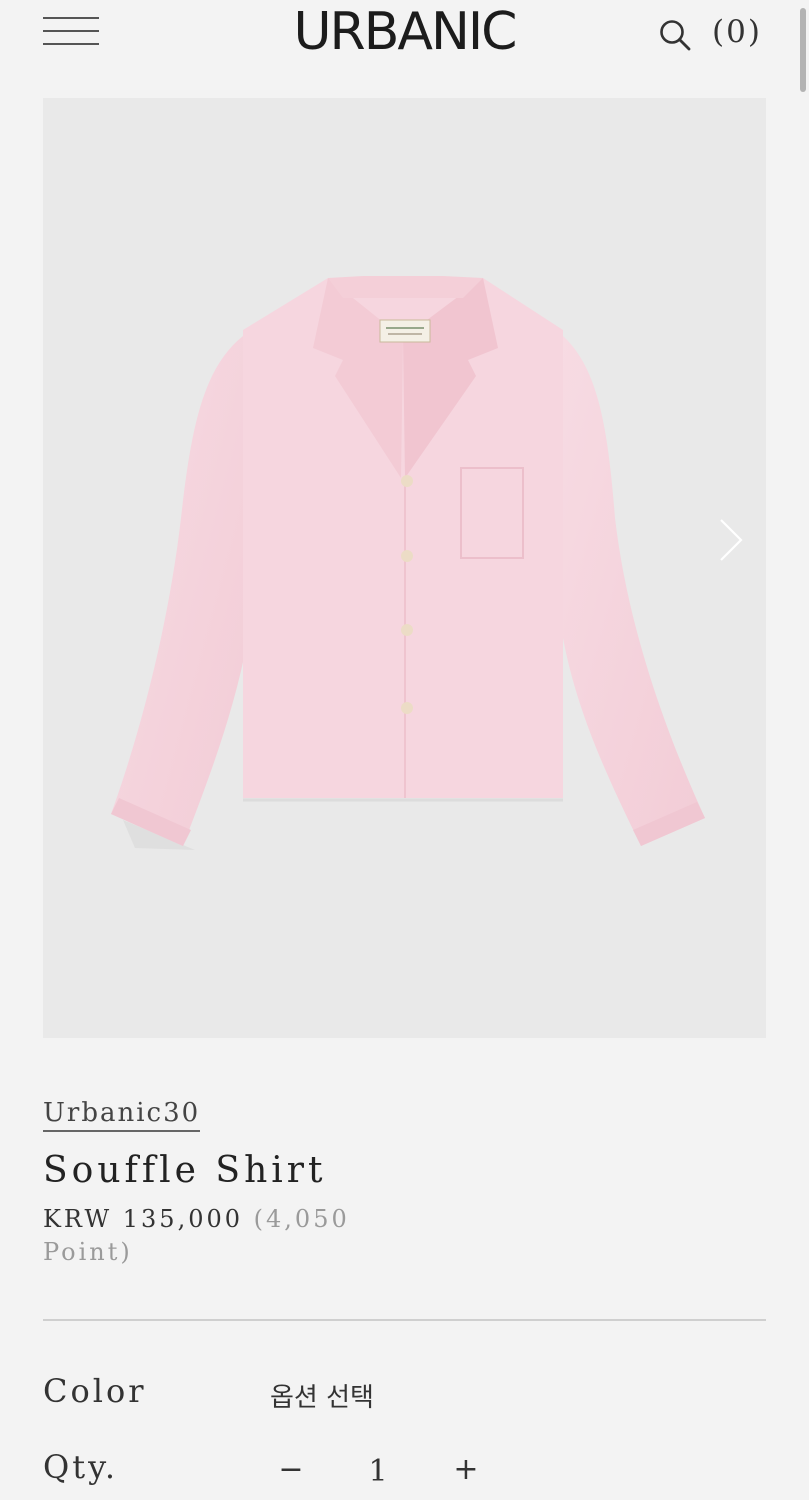 The width and height of the screenshot is (809, 1500). I want to click on price-block: KRW 135,000 (4,050 Point), so click(208, 1236).